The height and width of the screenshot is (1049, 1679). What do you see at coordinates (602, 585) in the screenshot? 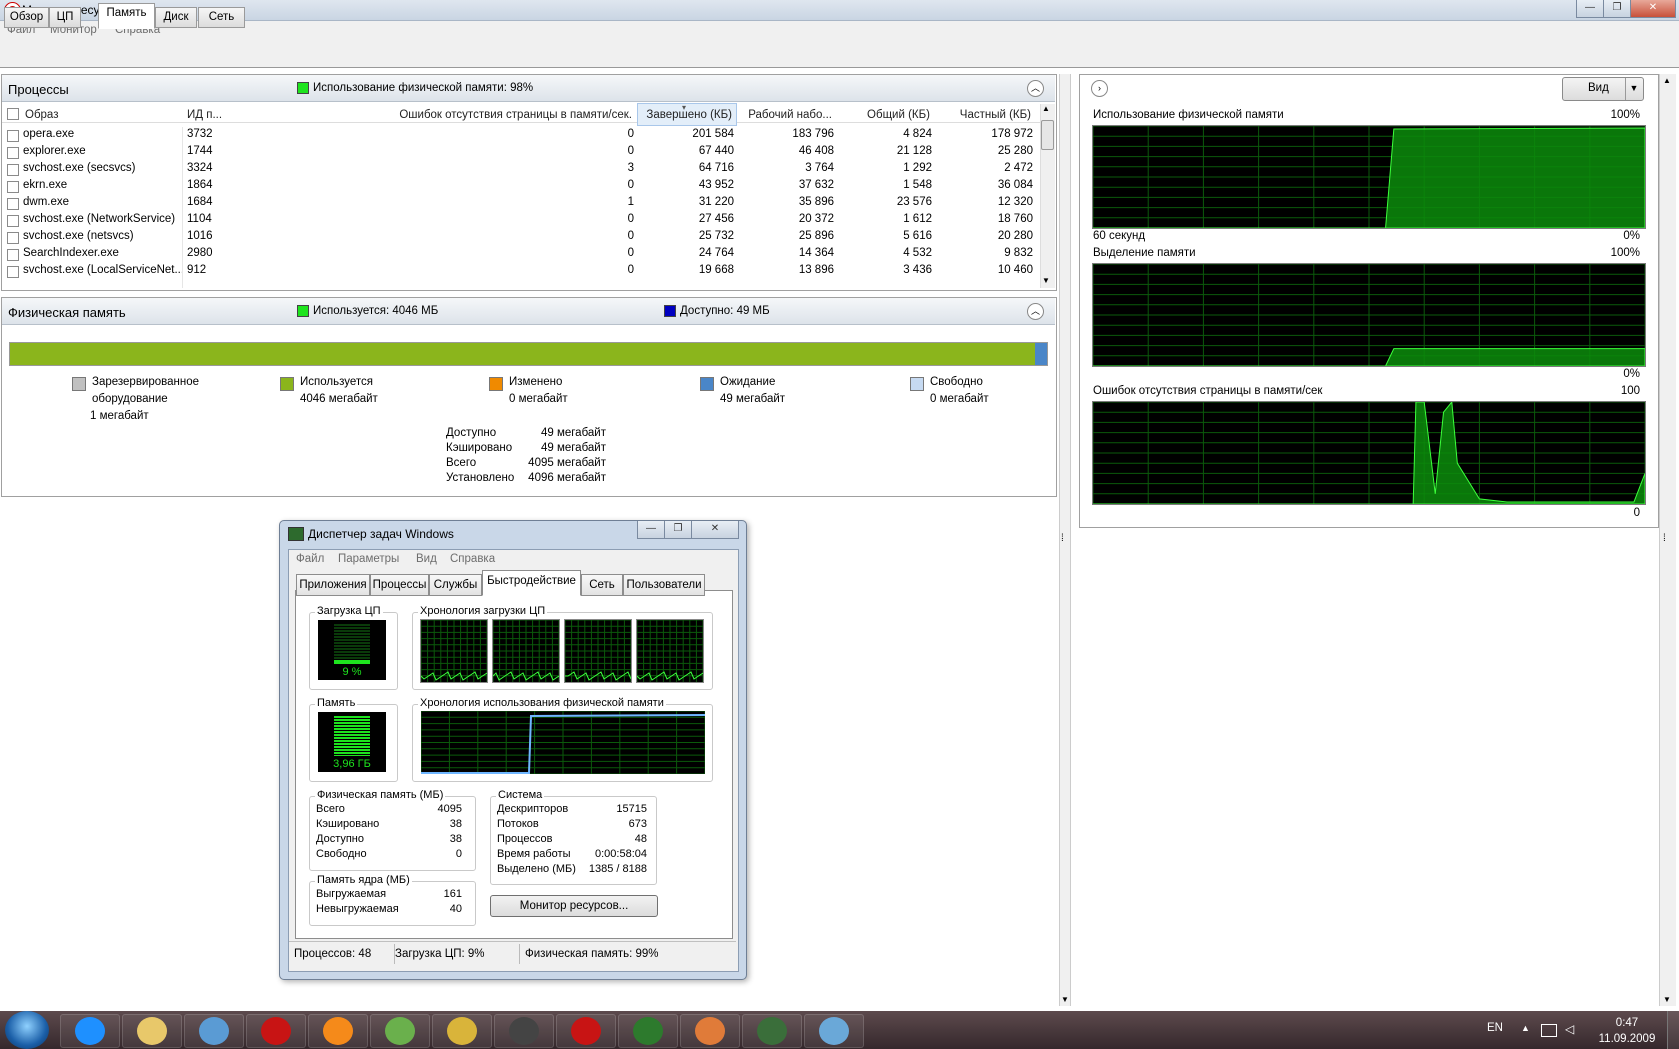
I see `tm-tab-network: Сеть` at bounding box center [602, 585].